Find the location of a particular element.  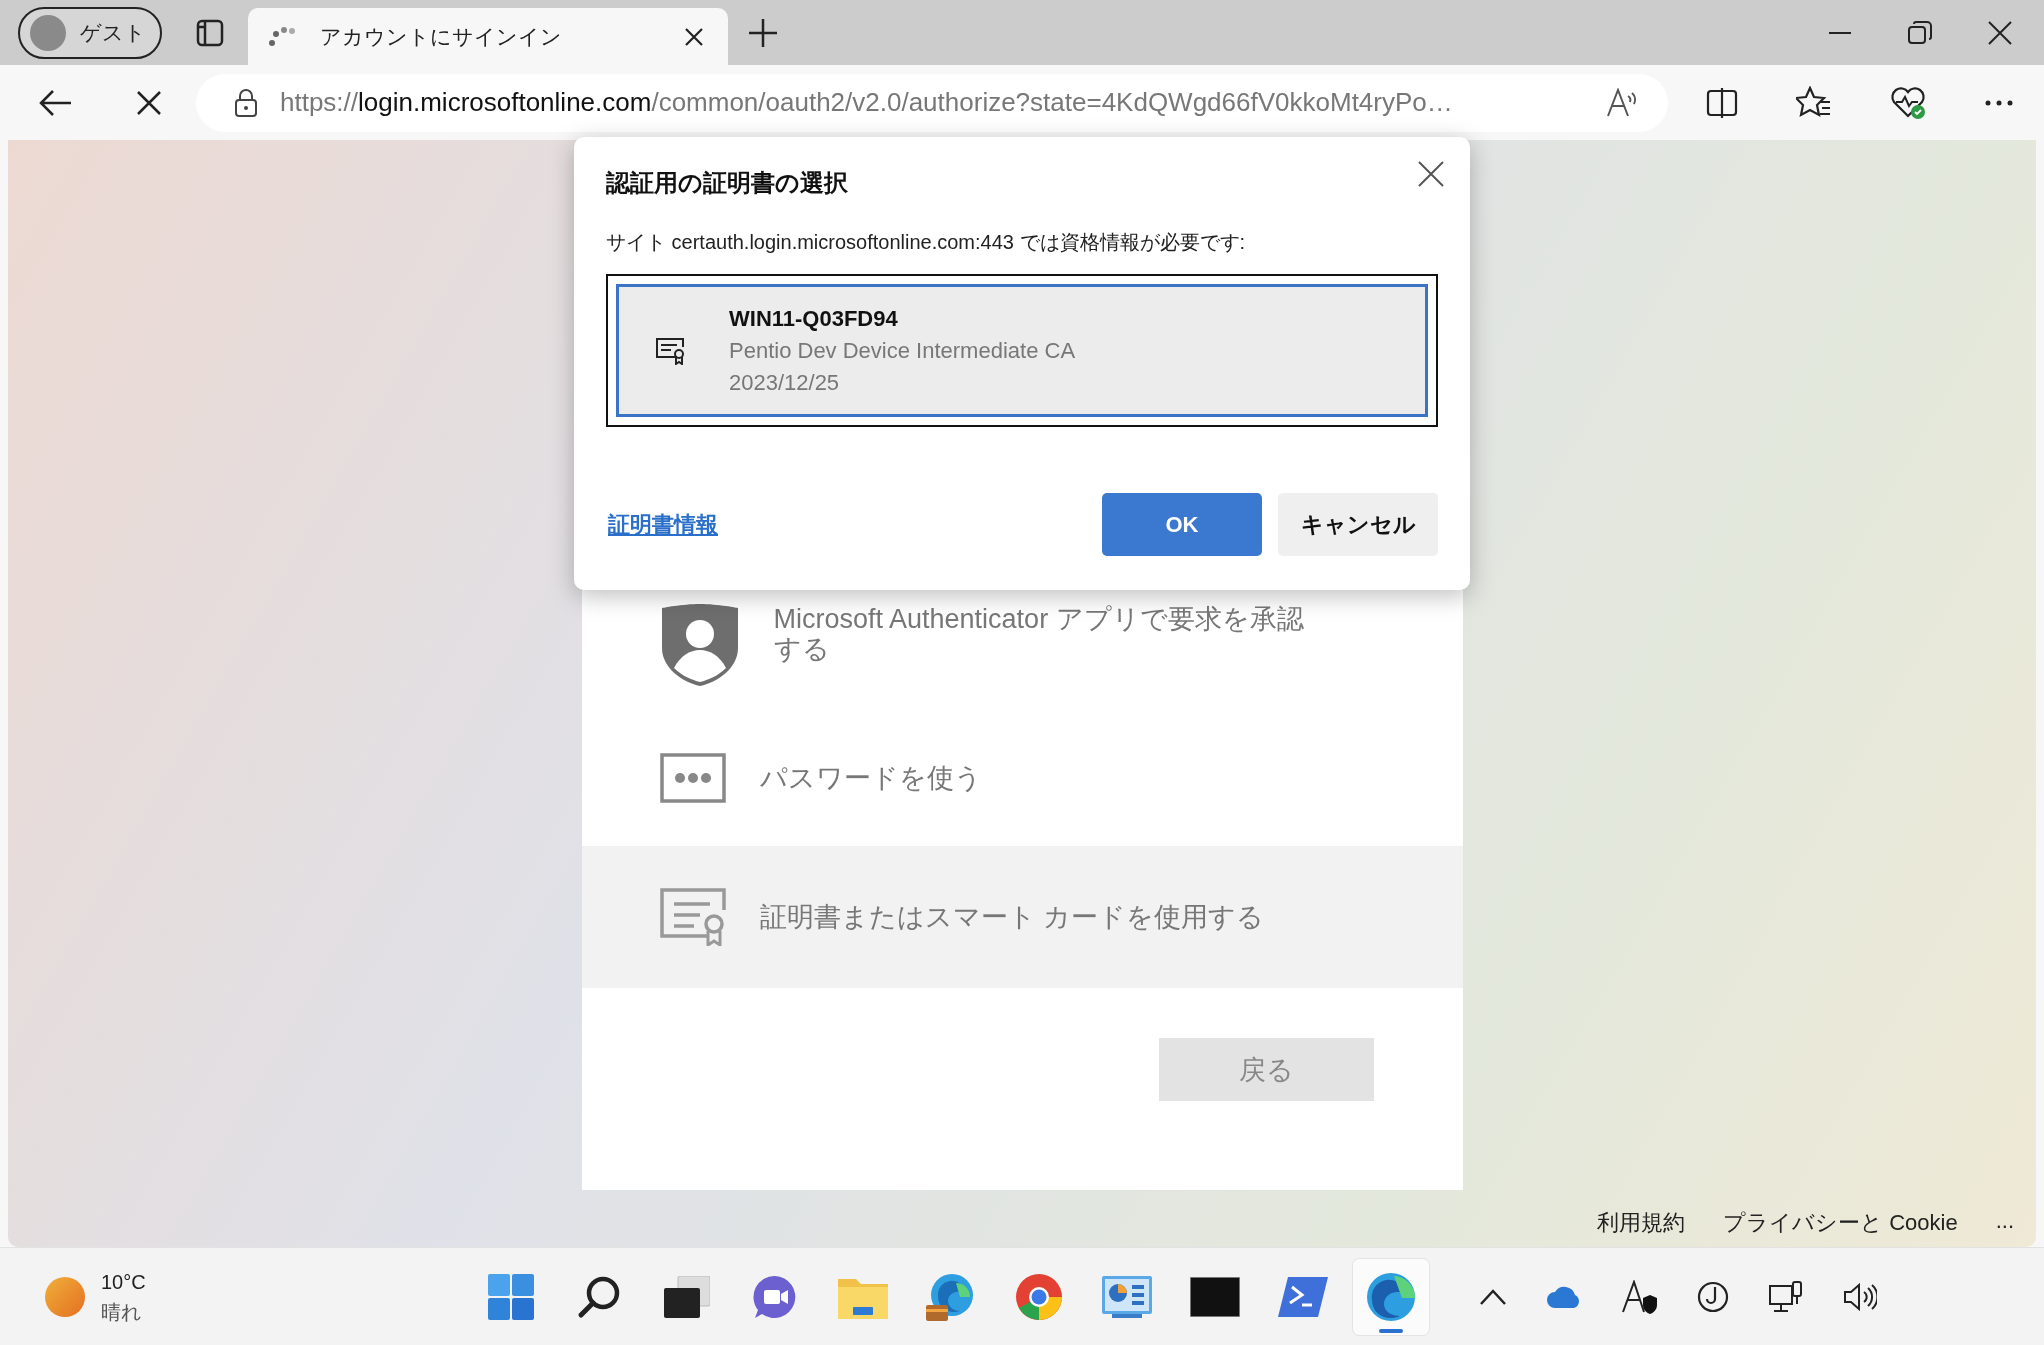

ok-button: OK is located at coordinates (1182, 524).